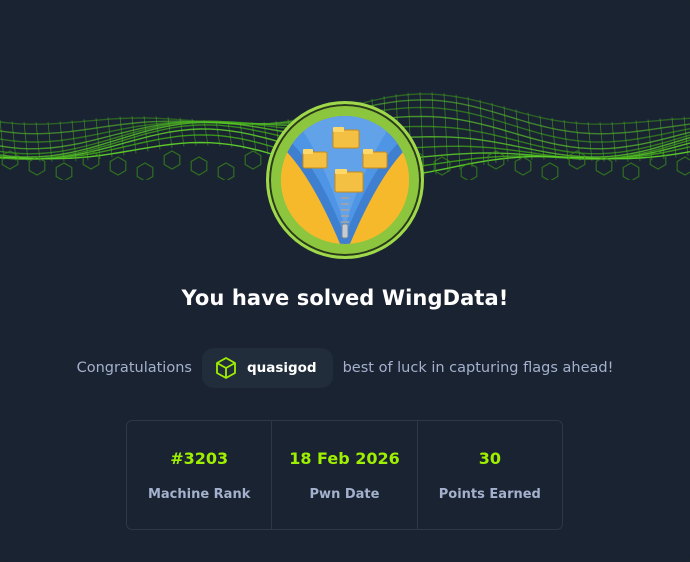 The height and width of the screenshot is (562, 690). I want to click on stat-points-earned: 30 Points Earned, so click(490, 475).